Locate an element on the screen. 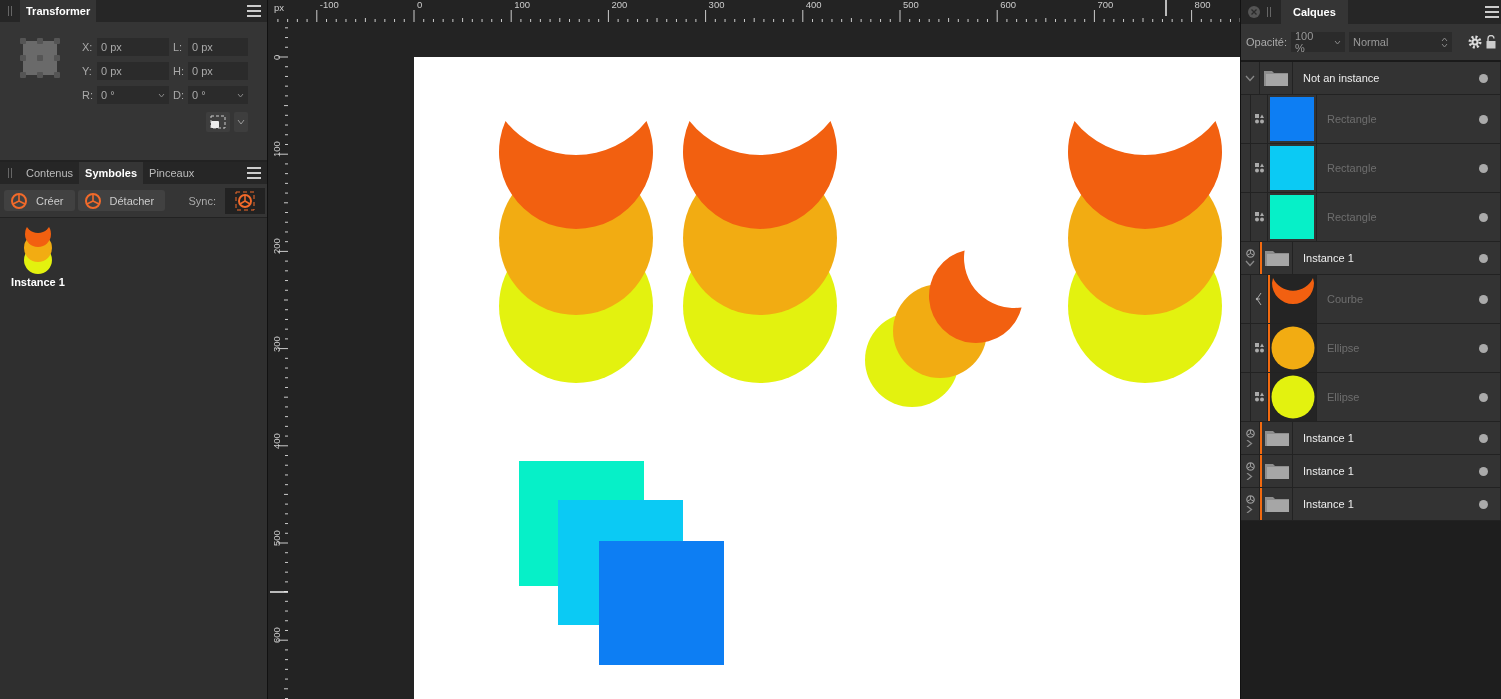 The width and height of the screenshot is (1501, 699). frame-icon is located at coordinates (218, 122).